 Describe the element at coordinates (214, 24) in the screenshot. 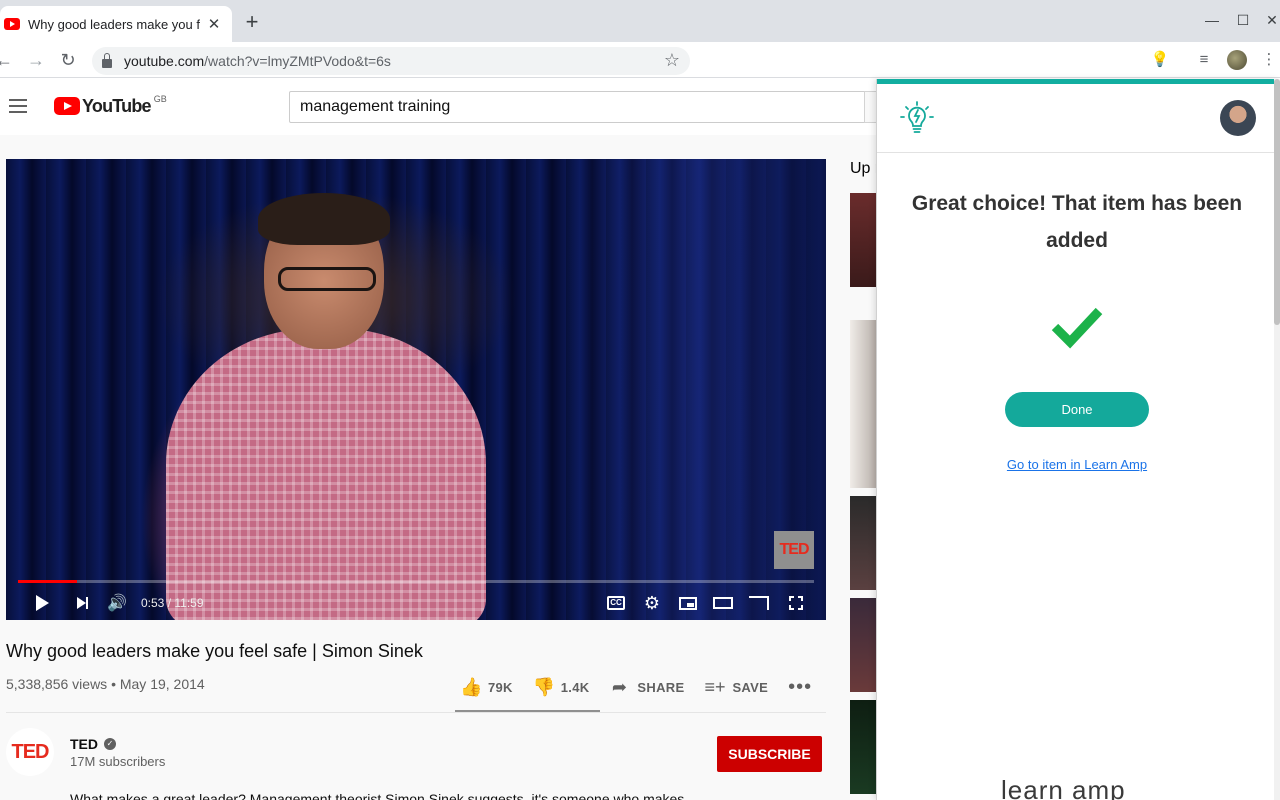

I see `tab-close-icon: ✕` at that location.